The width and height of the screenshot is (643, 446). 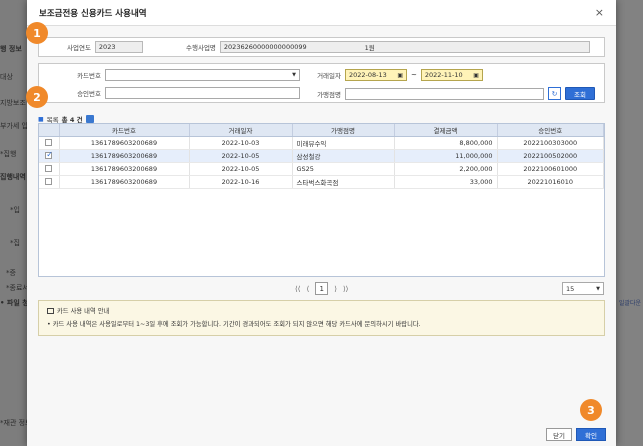 I want to click on project-label: 수행사업명, so click(x=201, y=48).